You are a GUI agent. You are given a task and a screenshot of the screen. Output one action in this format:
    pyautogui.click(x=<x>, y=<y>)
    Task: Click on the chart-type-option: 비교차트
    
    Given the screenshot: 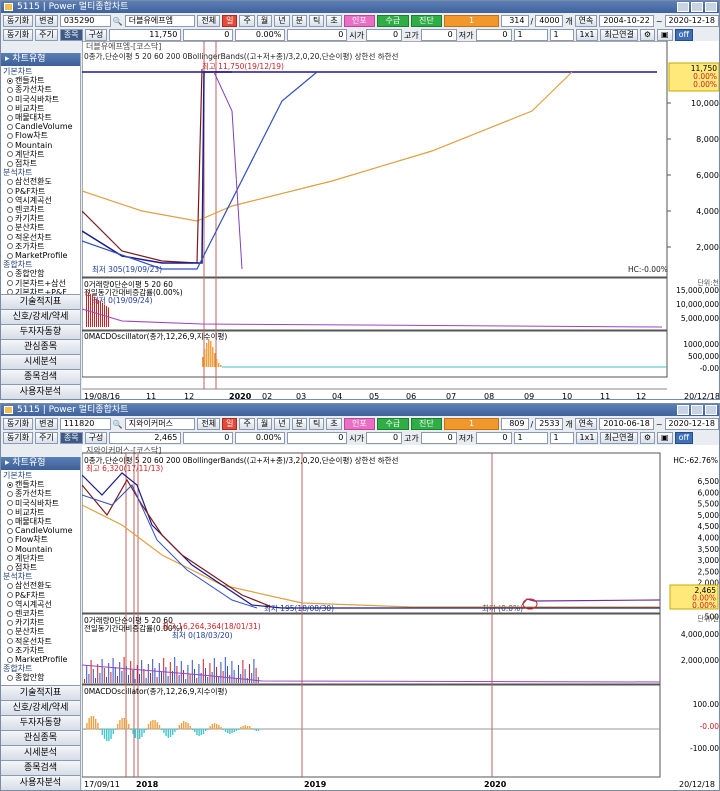 What is the action you would take?
    pyautogui.click(x=41, y=108)
    